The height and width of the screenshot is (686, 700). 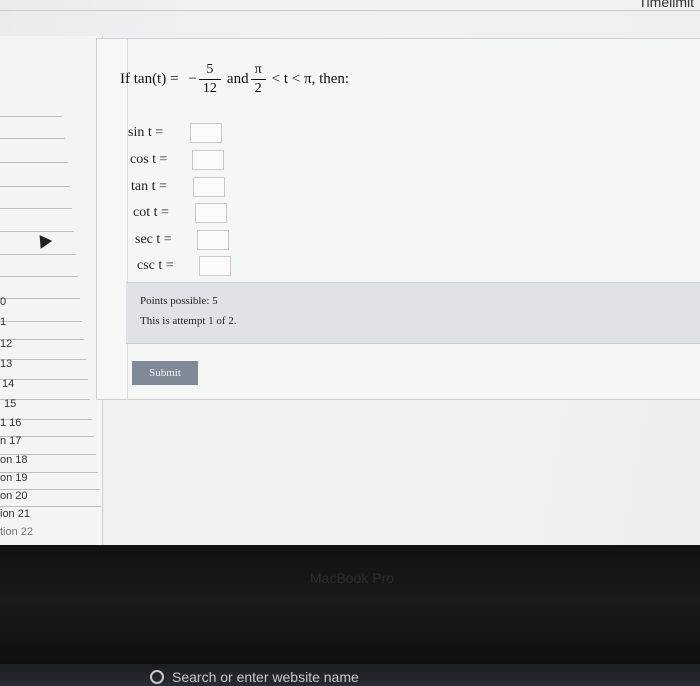 I want to click on answer-label: sec t =, so click(x=153, y=239).